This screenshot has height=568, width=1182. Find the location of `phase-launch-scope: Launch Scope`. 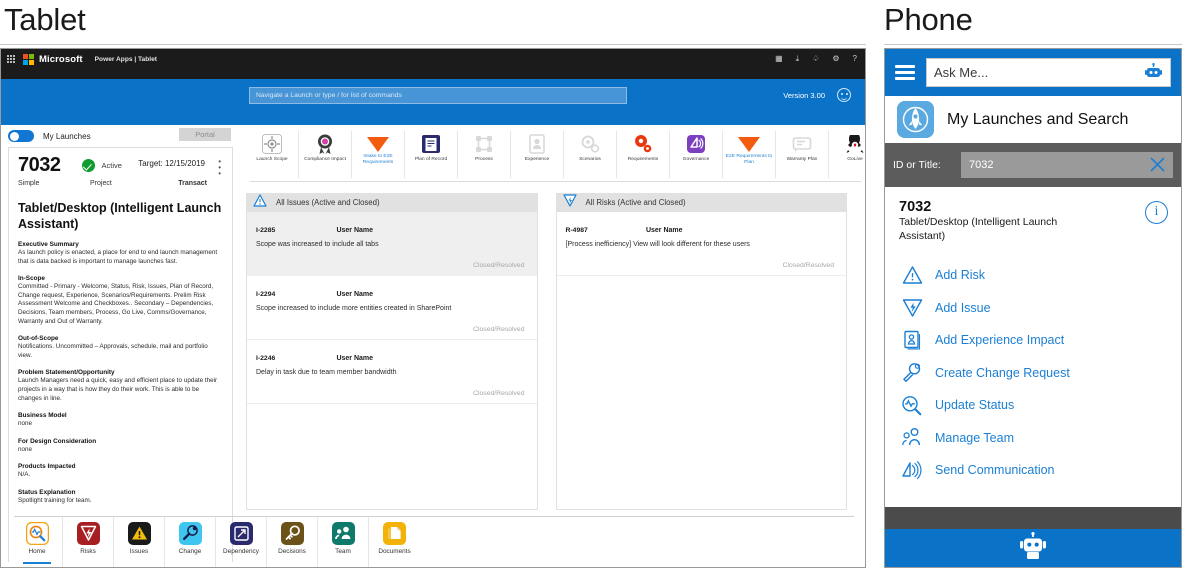

phase-launch-scope: Launch Scope is located at coordinates (272, 154).